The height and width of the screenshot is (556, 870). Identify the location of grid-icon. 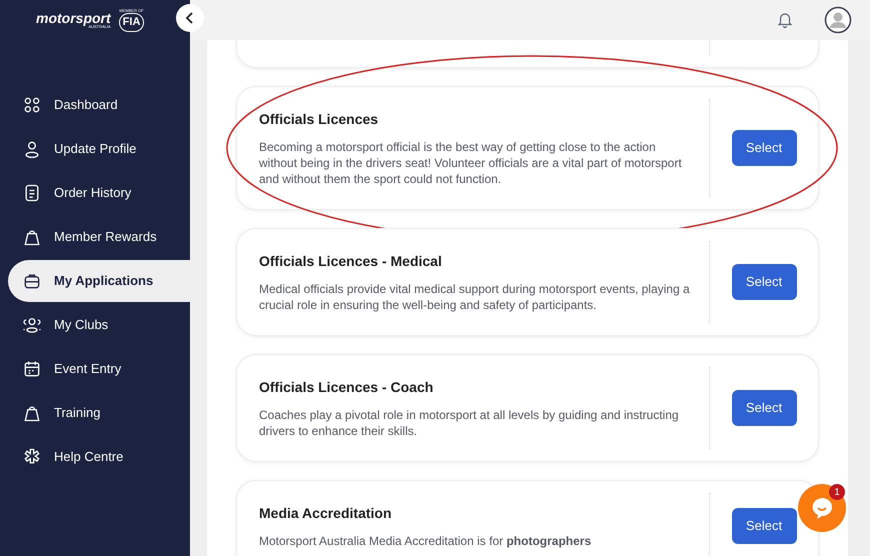
(32, 105).